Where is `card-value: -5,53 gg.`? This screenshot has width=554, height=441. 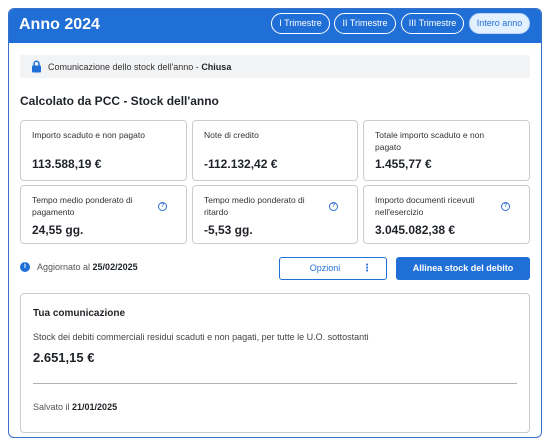 card-value: -5,53 gg. is located at coordinates (228, 230).